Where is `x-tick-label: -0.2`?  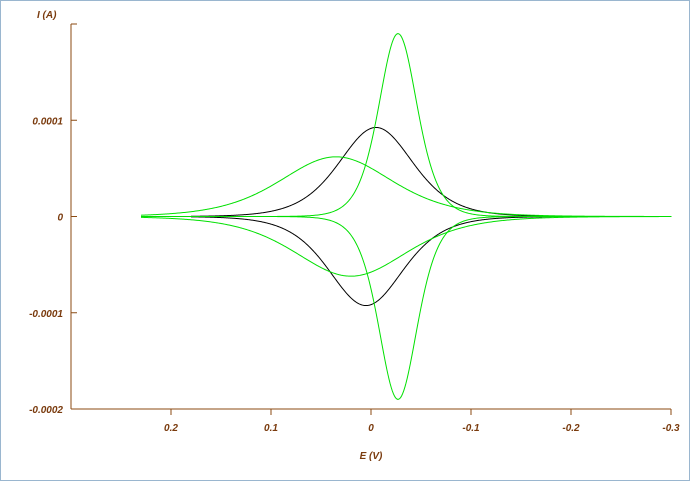 x-tick-label: -0.2 is located at coordinates (571, 428).